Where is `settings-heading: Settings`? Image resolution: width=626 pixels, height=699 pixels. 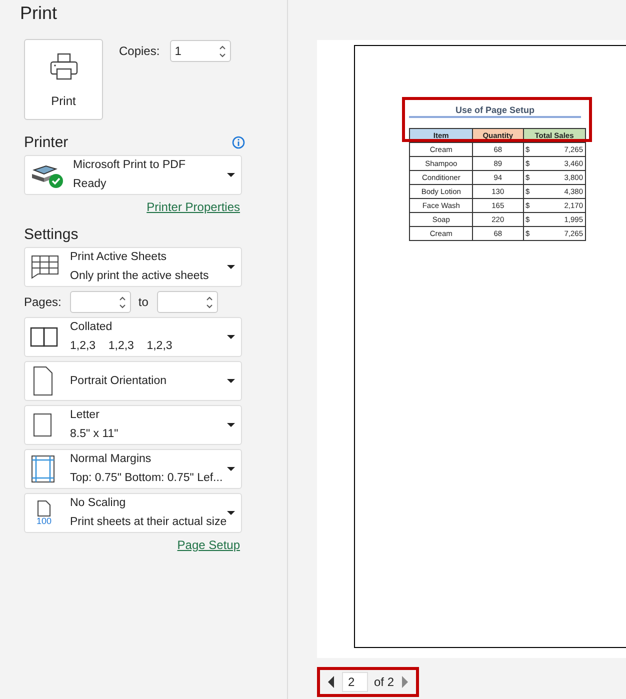
settings-heading: Settings is located at coordinates (52, 234).